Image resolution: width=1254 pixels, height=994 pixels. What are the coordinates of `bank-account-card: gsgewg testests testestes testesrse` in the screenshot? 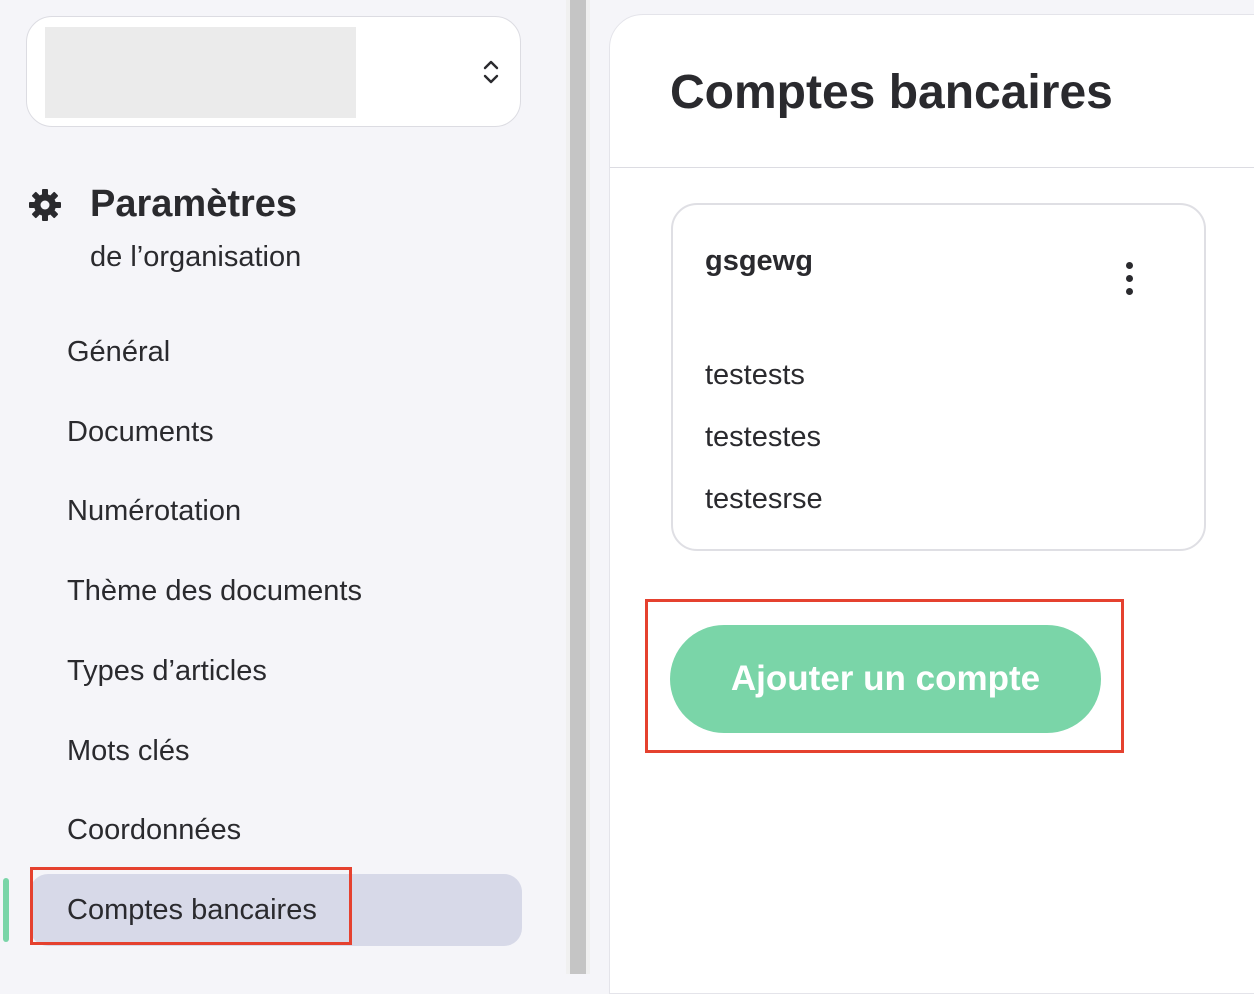 It's located at (938, 377).